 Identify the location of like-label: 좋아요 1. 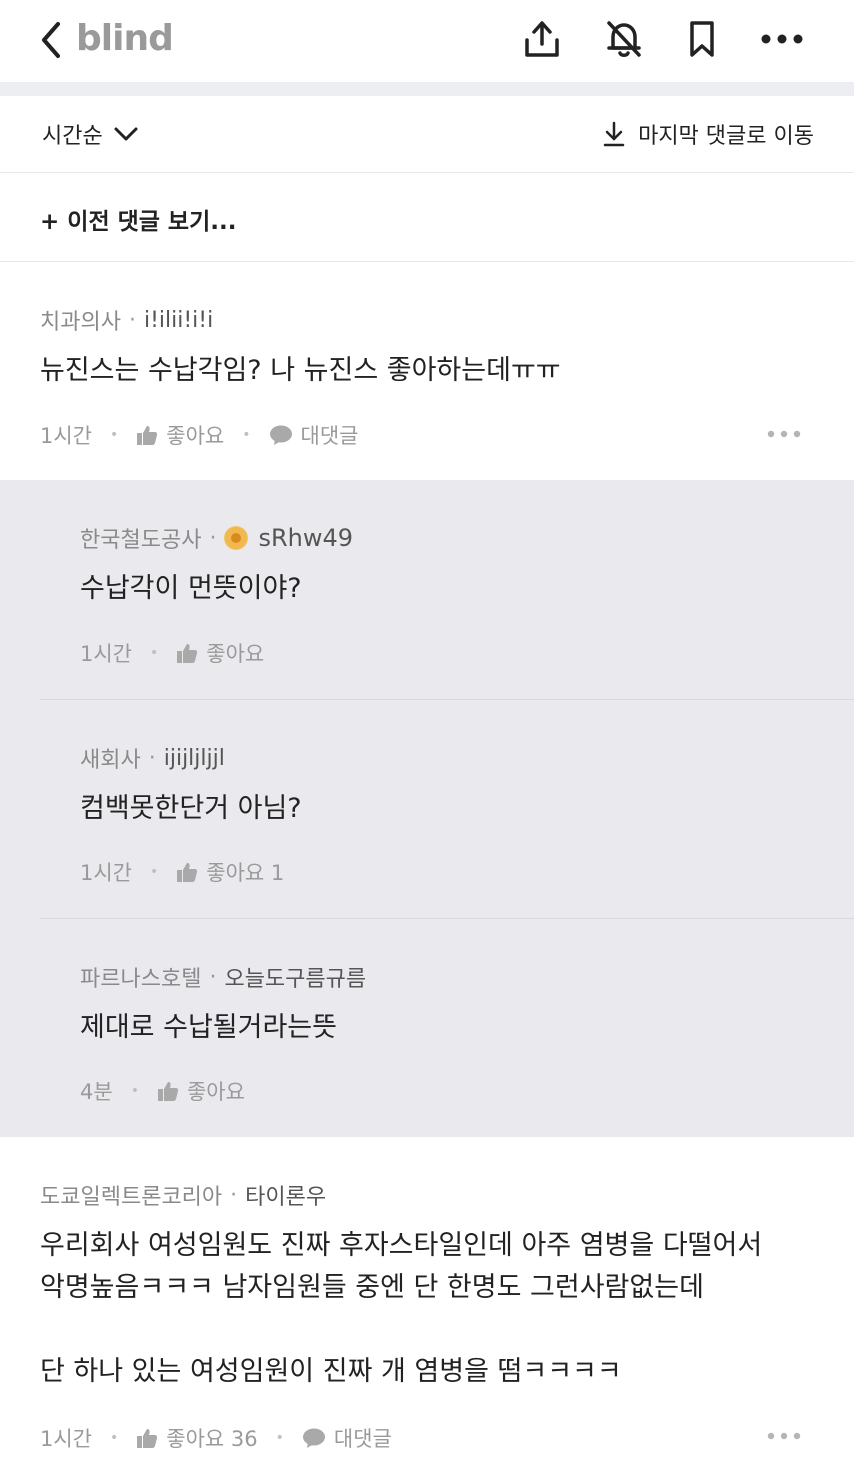
(245, 873).